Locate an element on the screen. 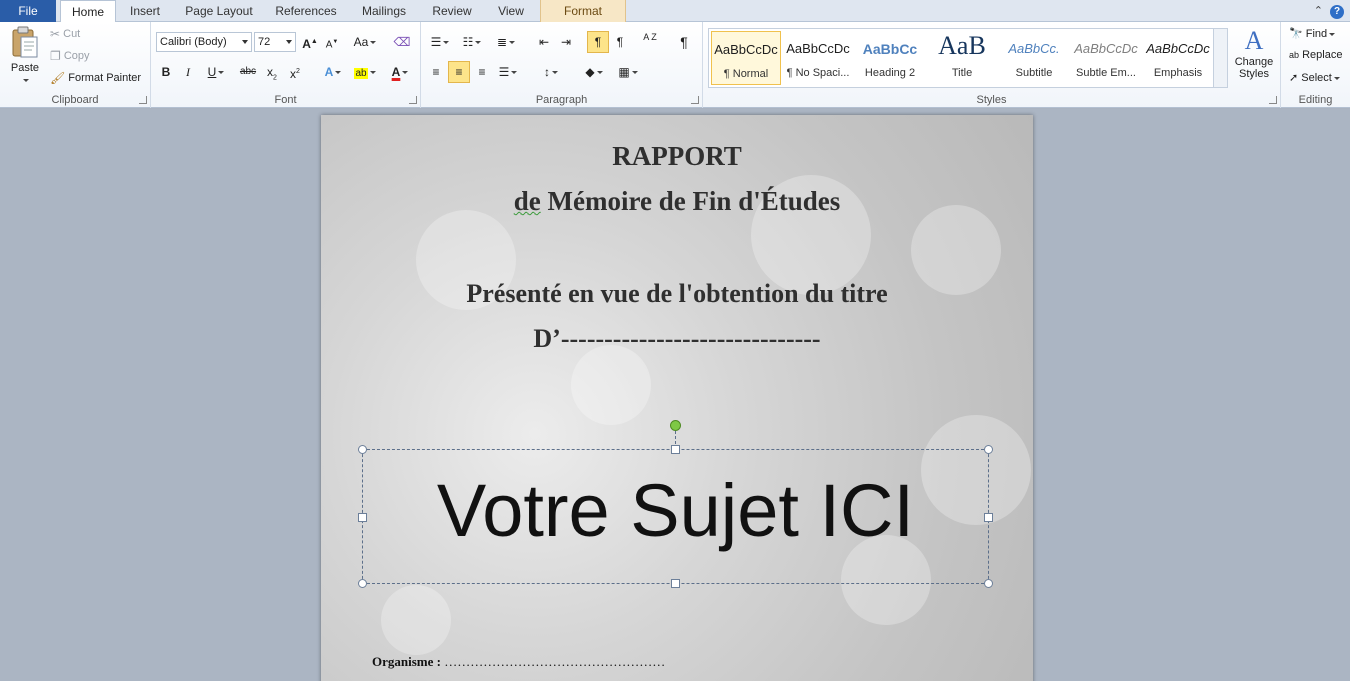 The image size is (1350, 681). font-color-icon: A is located at coordinates (396, 72).